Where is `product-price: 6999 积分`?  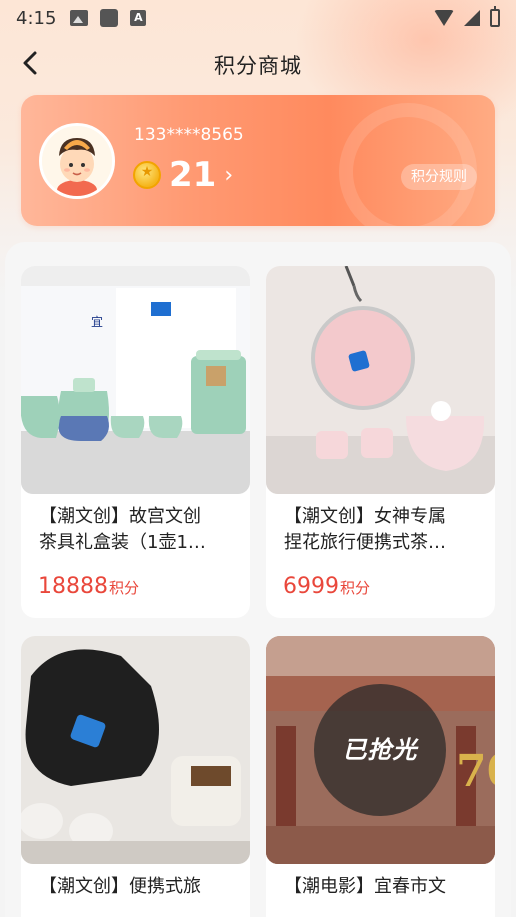
product-price: 6999 积分 is located at coordinates (326, 586).